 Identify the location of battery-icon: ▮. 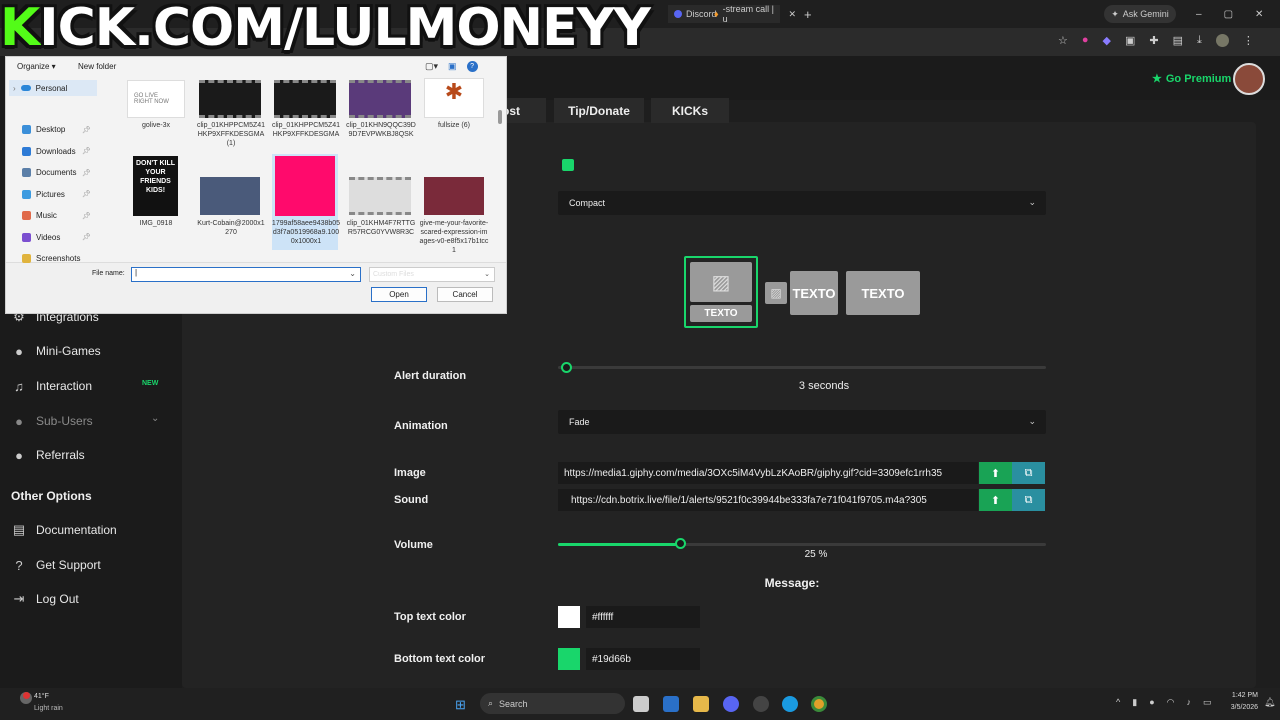
(1134, 702).